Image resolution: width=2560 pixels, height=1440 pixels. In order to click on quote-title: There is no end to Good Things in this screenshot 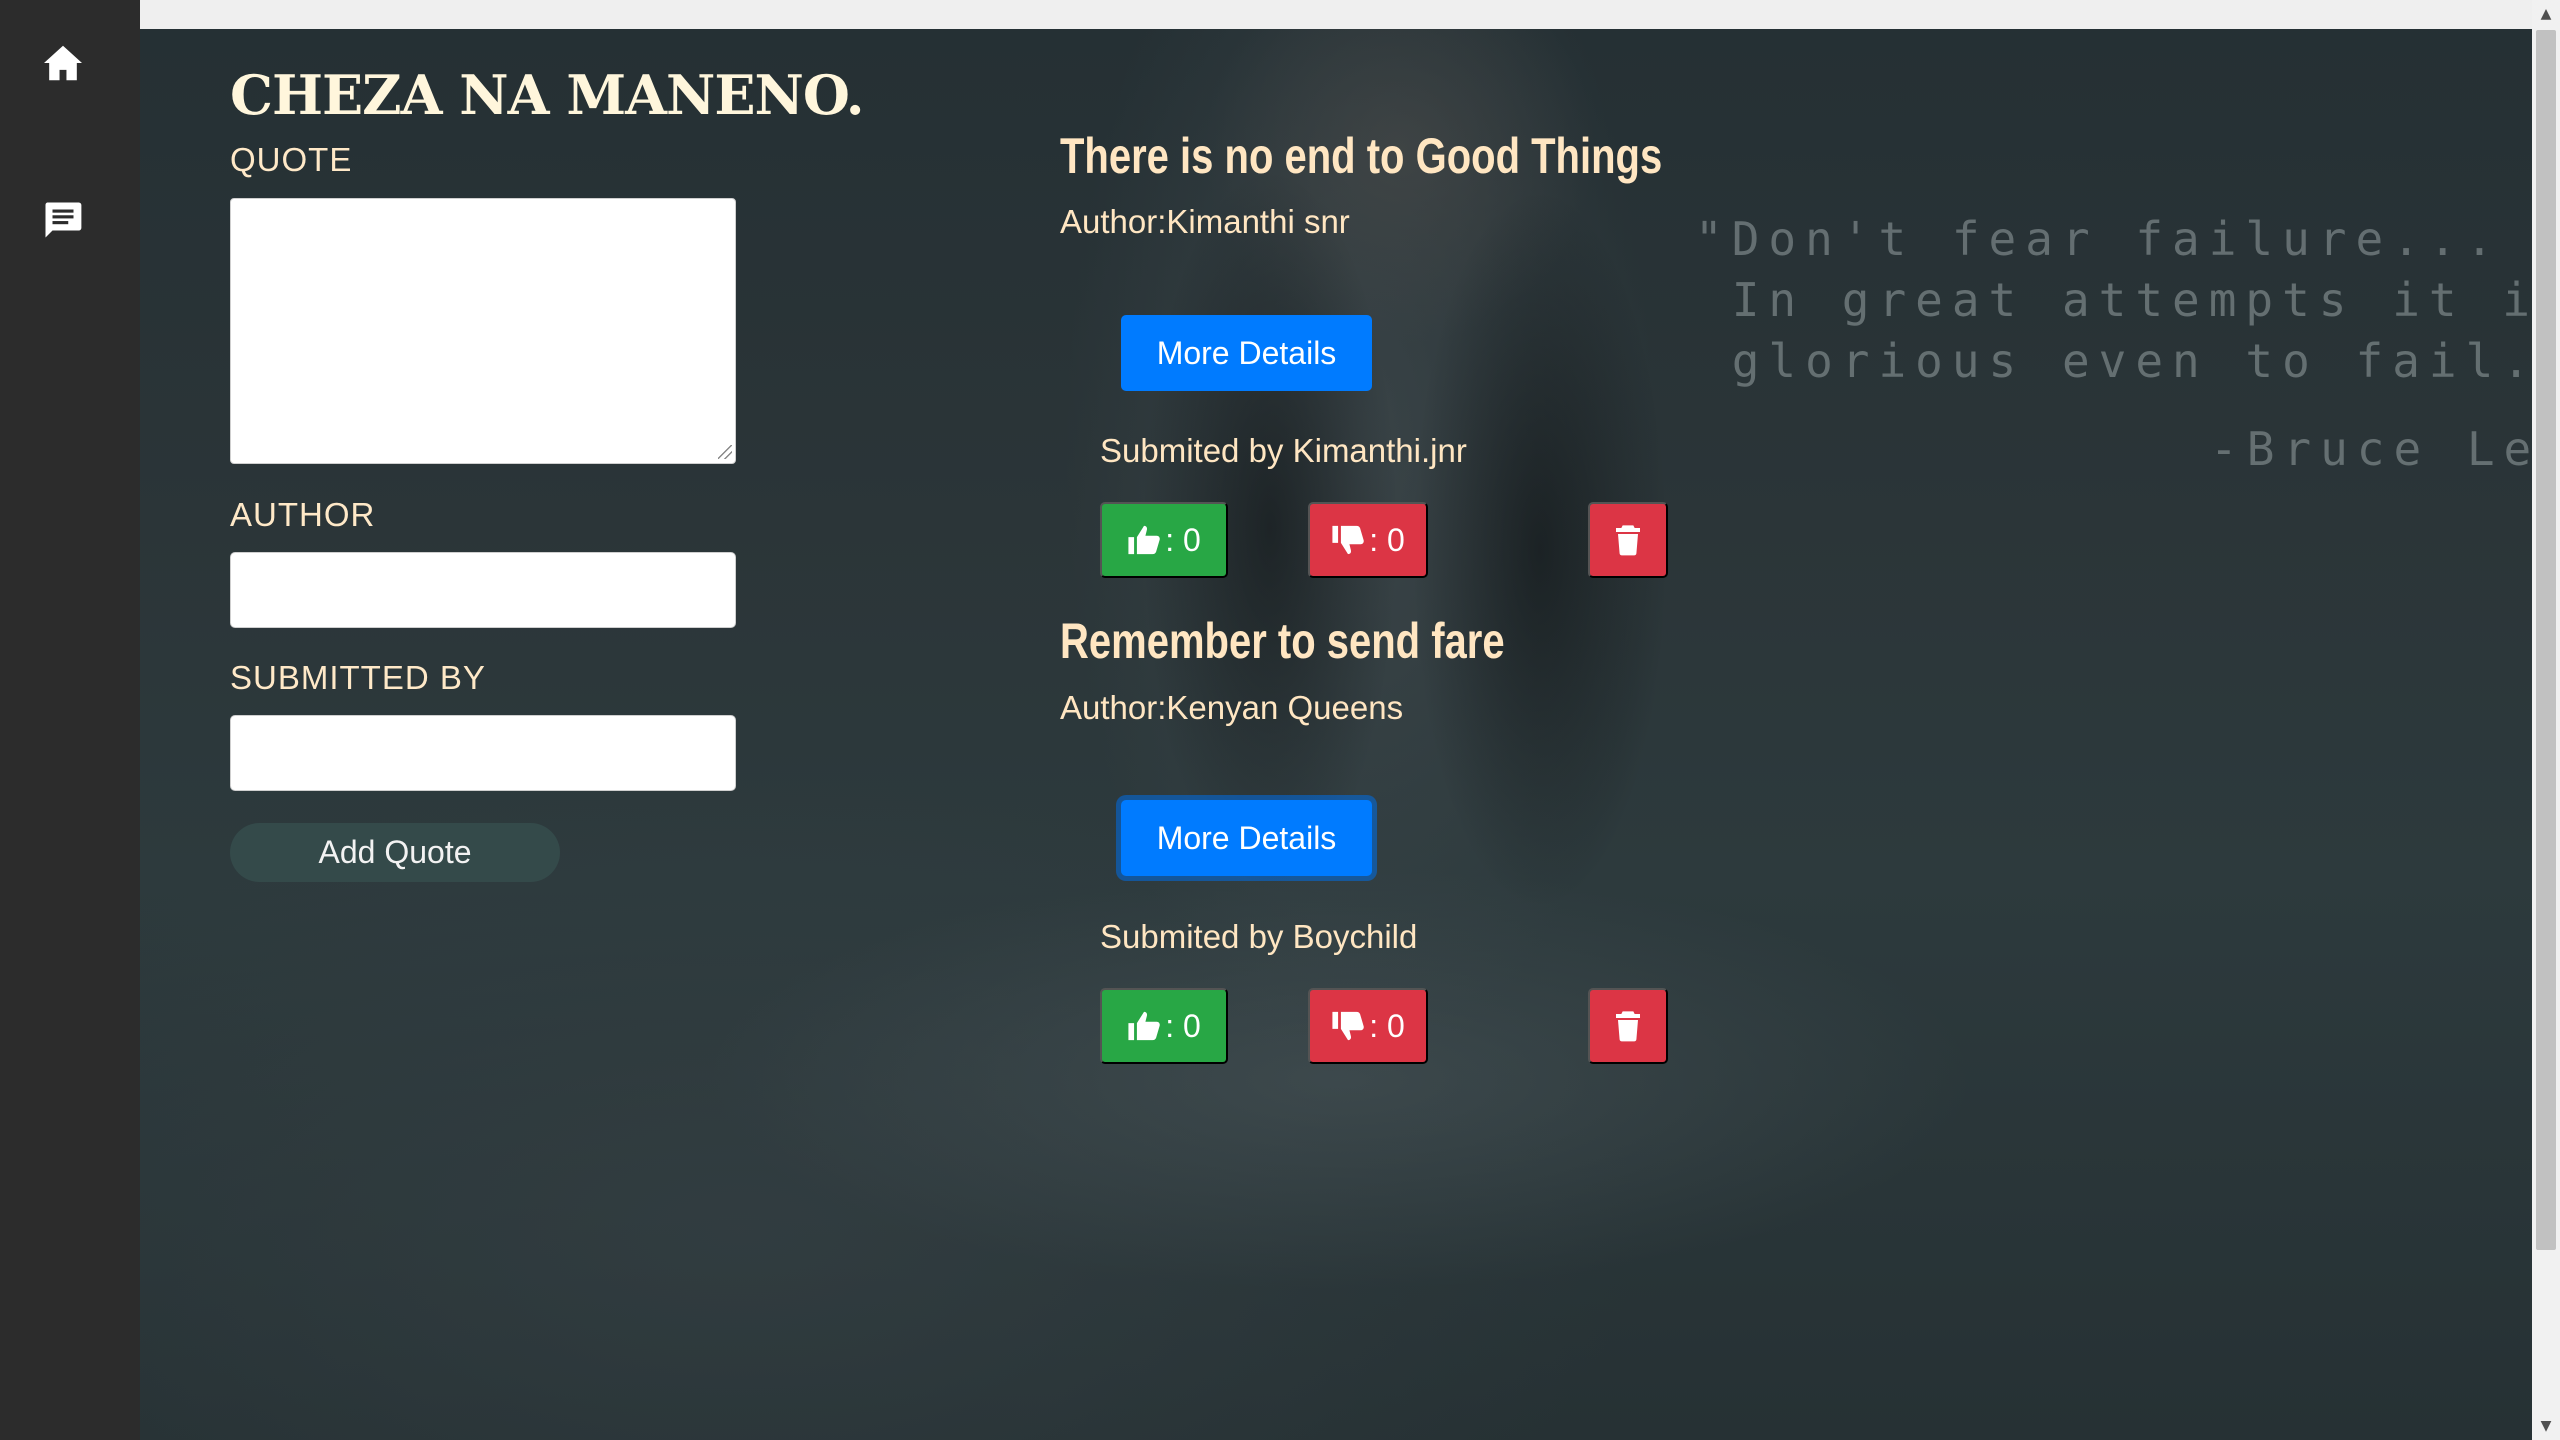, I will do `click(1361, 156)`.